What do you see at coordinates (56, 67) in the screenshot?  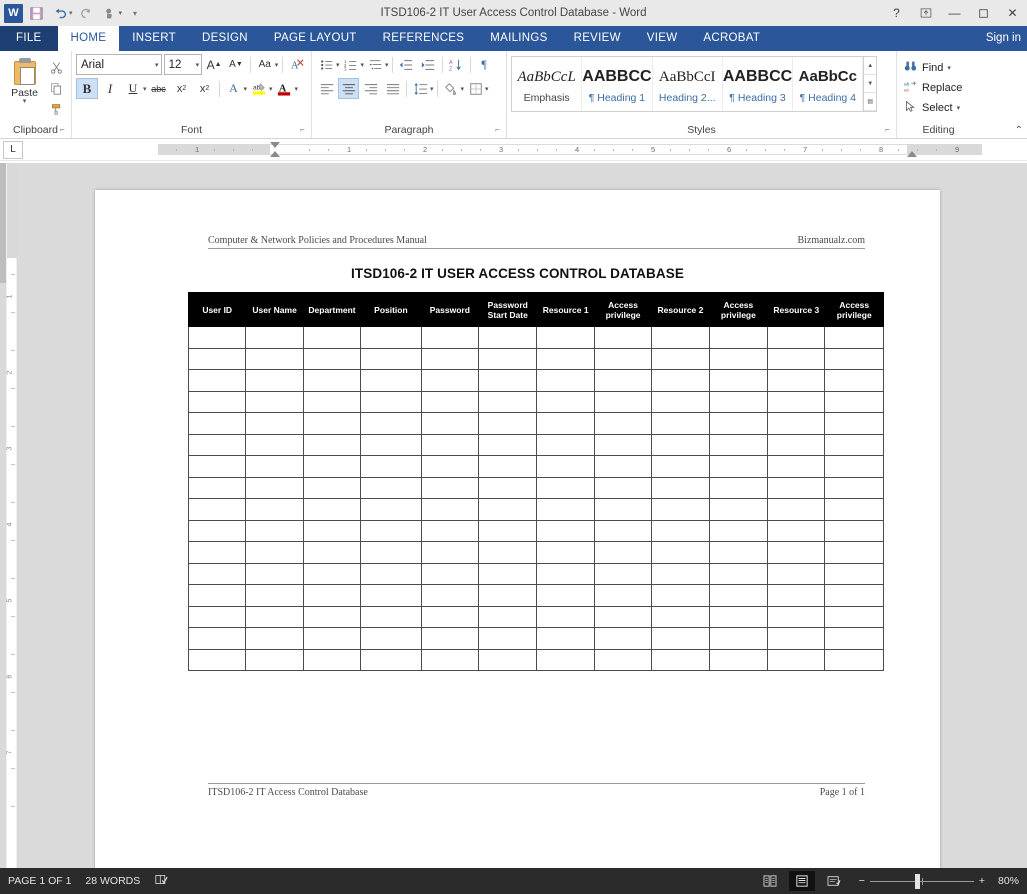 I see `cut-icon` at bounding box center [56, 67].